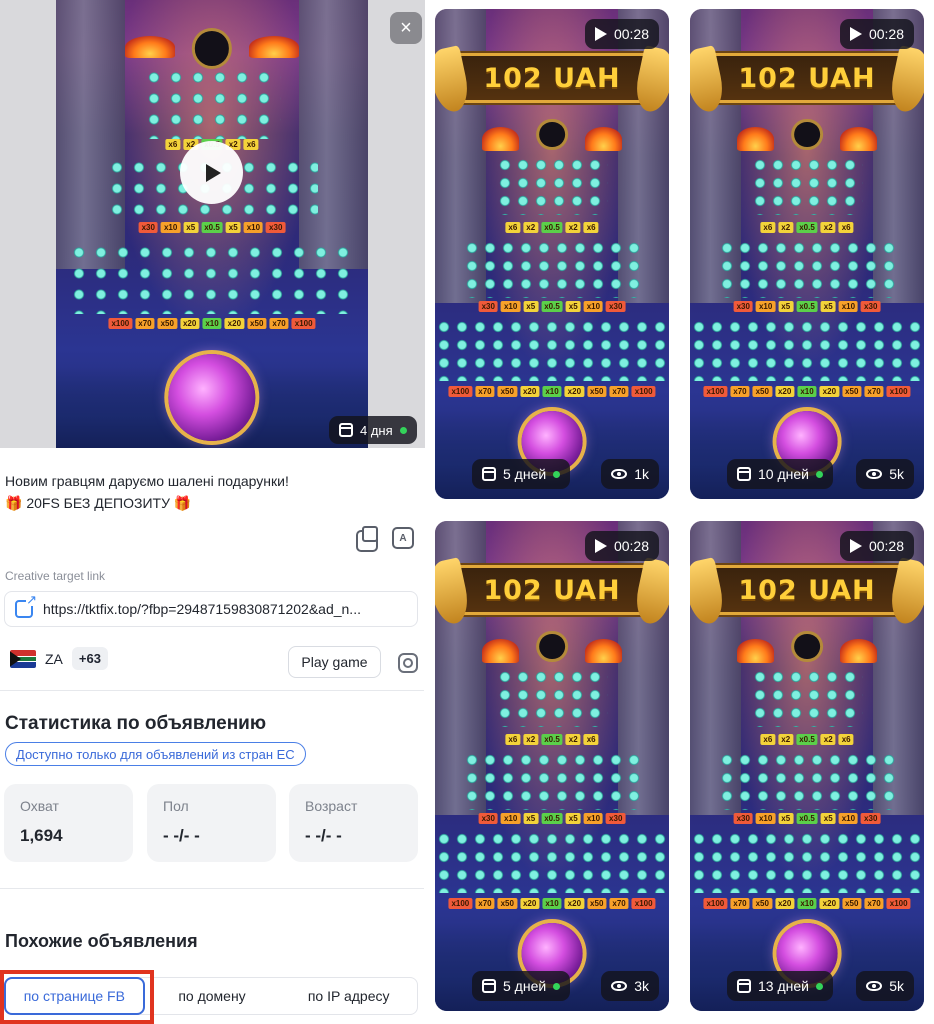 This screenshot has width=934, height=1024. Describe the element at coordinates (896, 474) in the screenshot. I see `views-label: 5k` at that location.